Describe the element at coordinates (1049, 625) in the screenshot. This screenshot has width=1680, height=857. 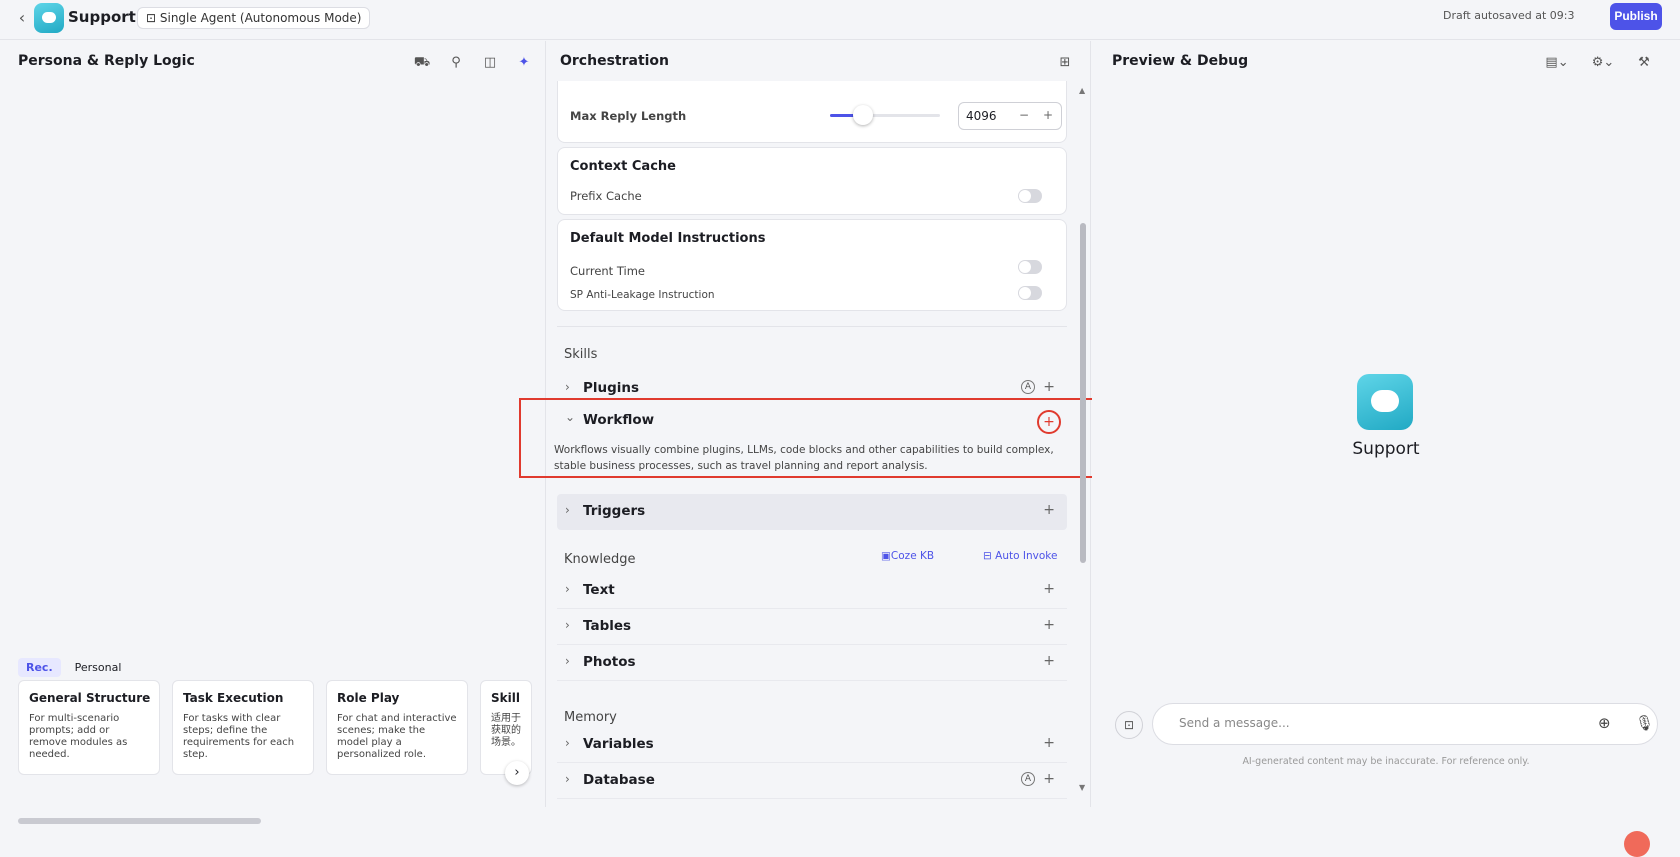
I see `add-table-icon: +` at that location.